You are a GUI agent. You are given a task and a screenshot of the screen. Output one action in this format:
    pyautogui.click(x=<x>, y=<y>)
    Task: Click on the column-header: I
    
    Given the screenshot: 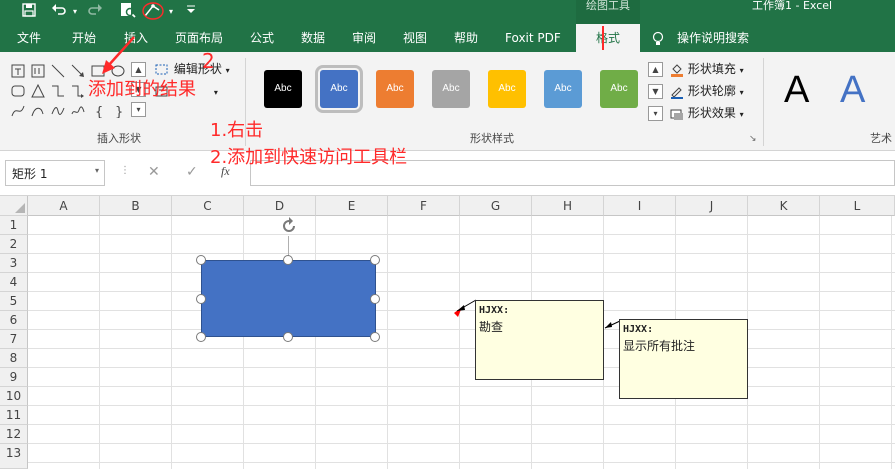 What is the action you would take?
    pyautogui.click(x=640, y=206)
    